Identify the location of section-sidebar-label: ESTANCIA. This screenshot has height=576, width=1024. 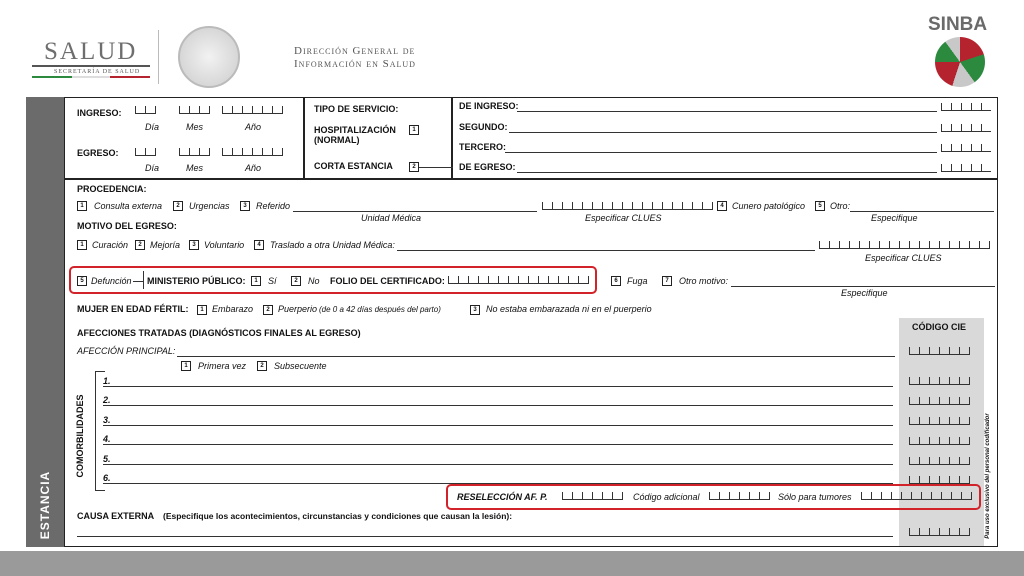
(45, 505).